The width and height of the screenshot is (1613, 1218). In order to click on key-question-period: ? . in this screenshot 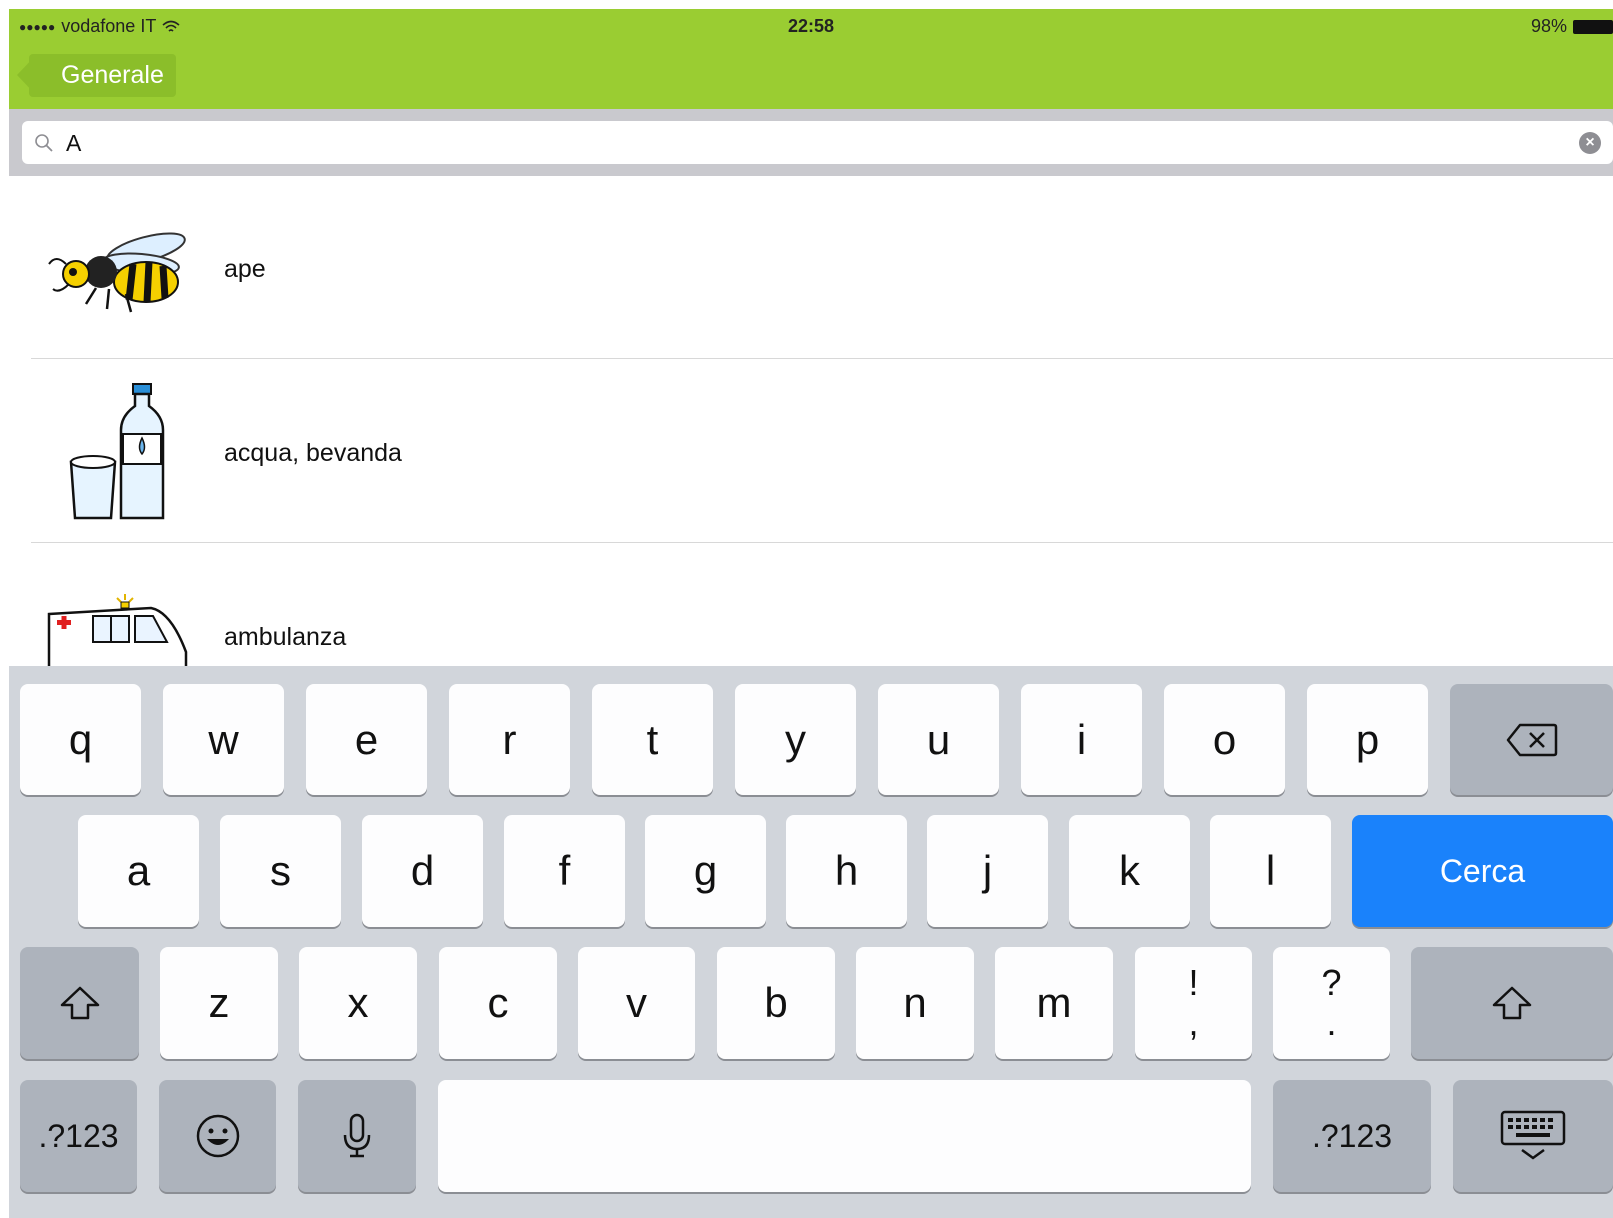, I will do `click(1331, 1003)`.